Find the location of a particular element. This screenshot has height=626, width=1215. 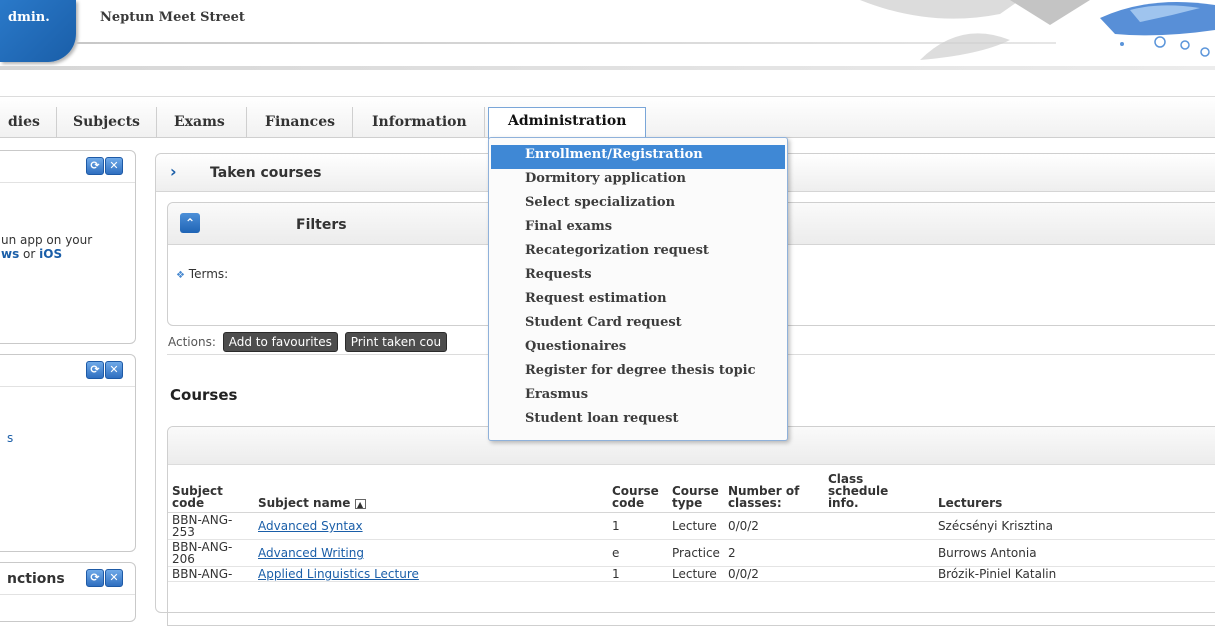

tab-exams: Exams is located at coordinates (199, 124).